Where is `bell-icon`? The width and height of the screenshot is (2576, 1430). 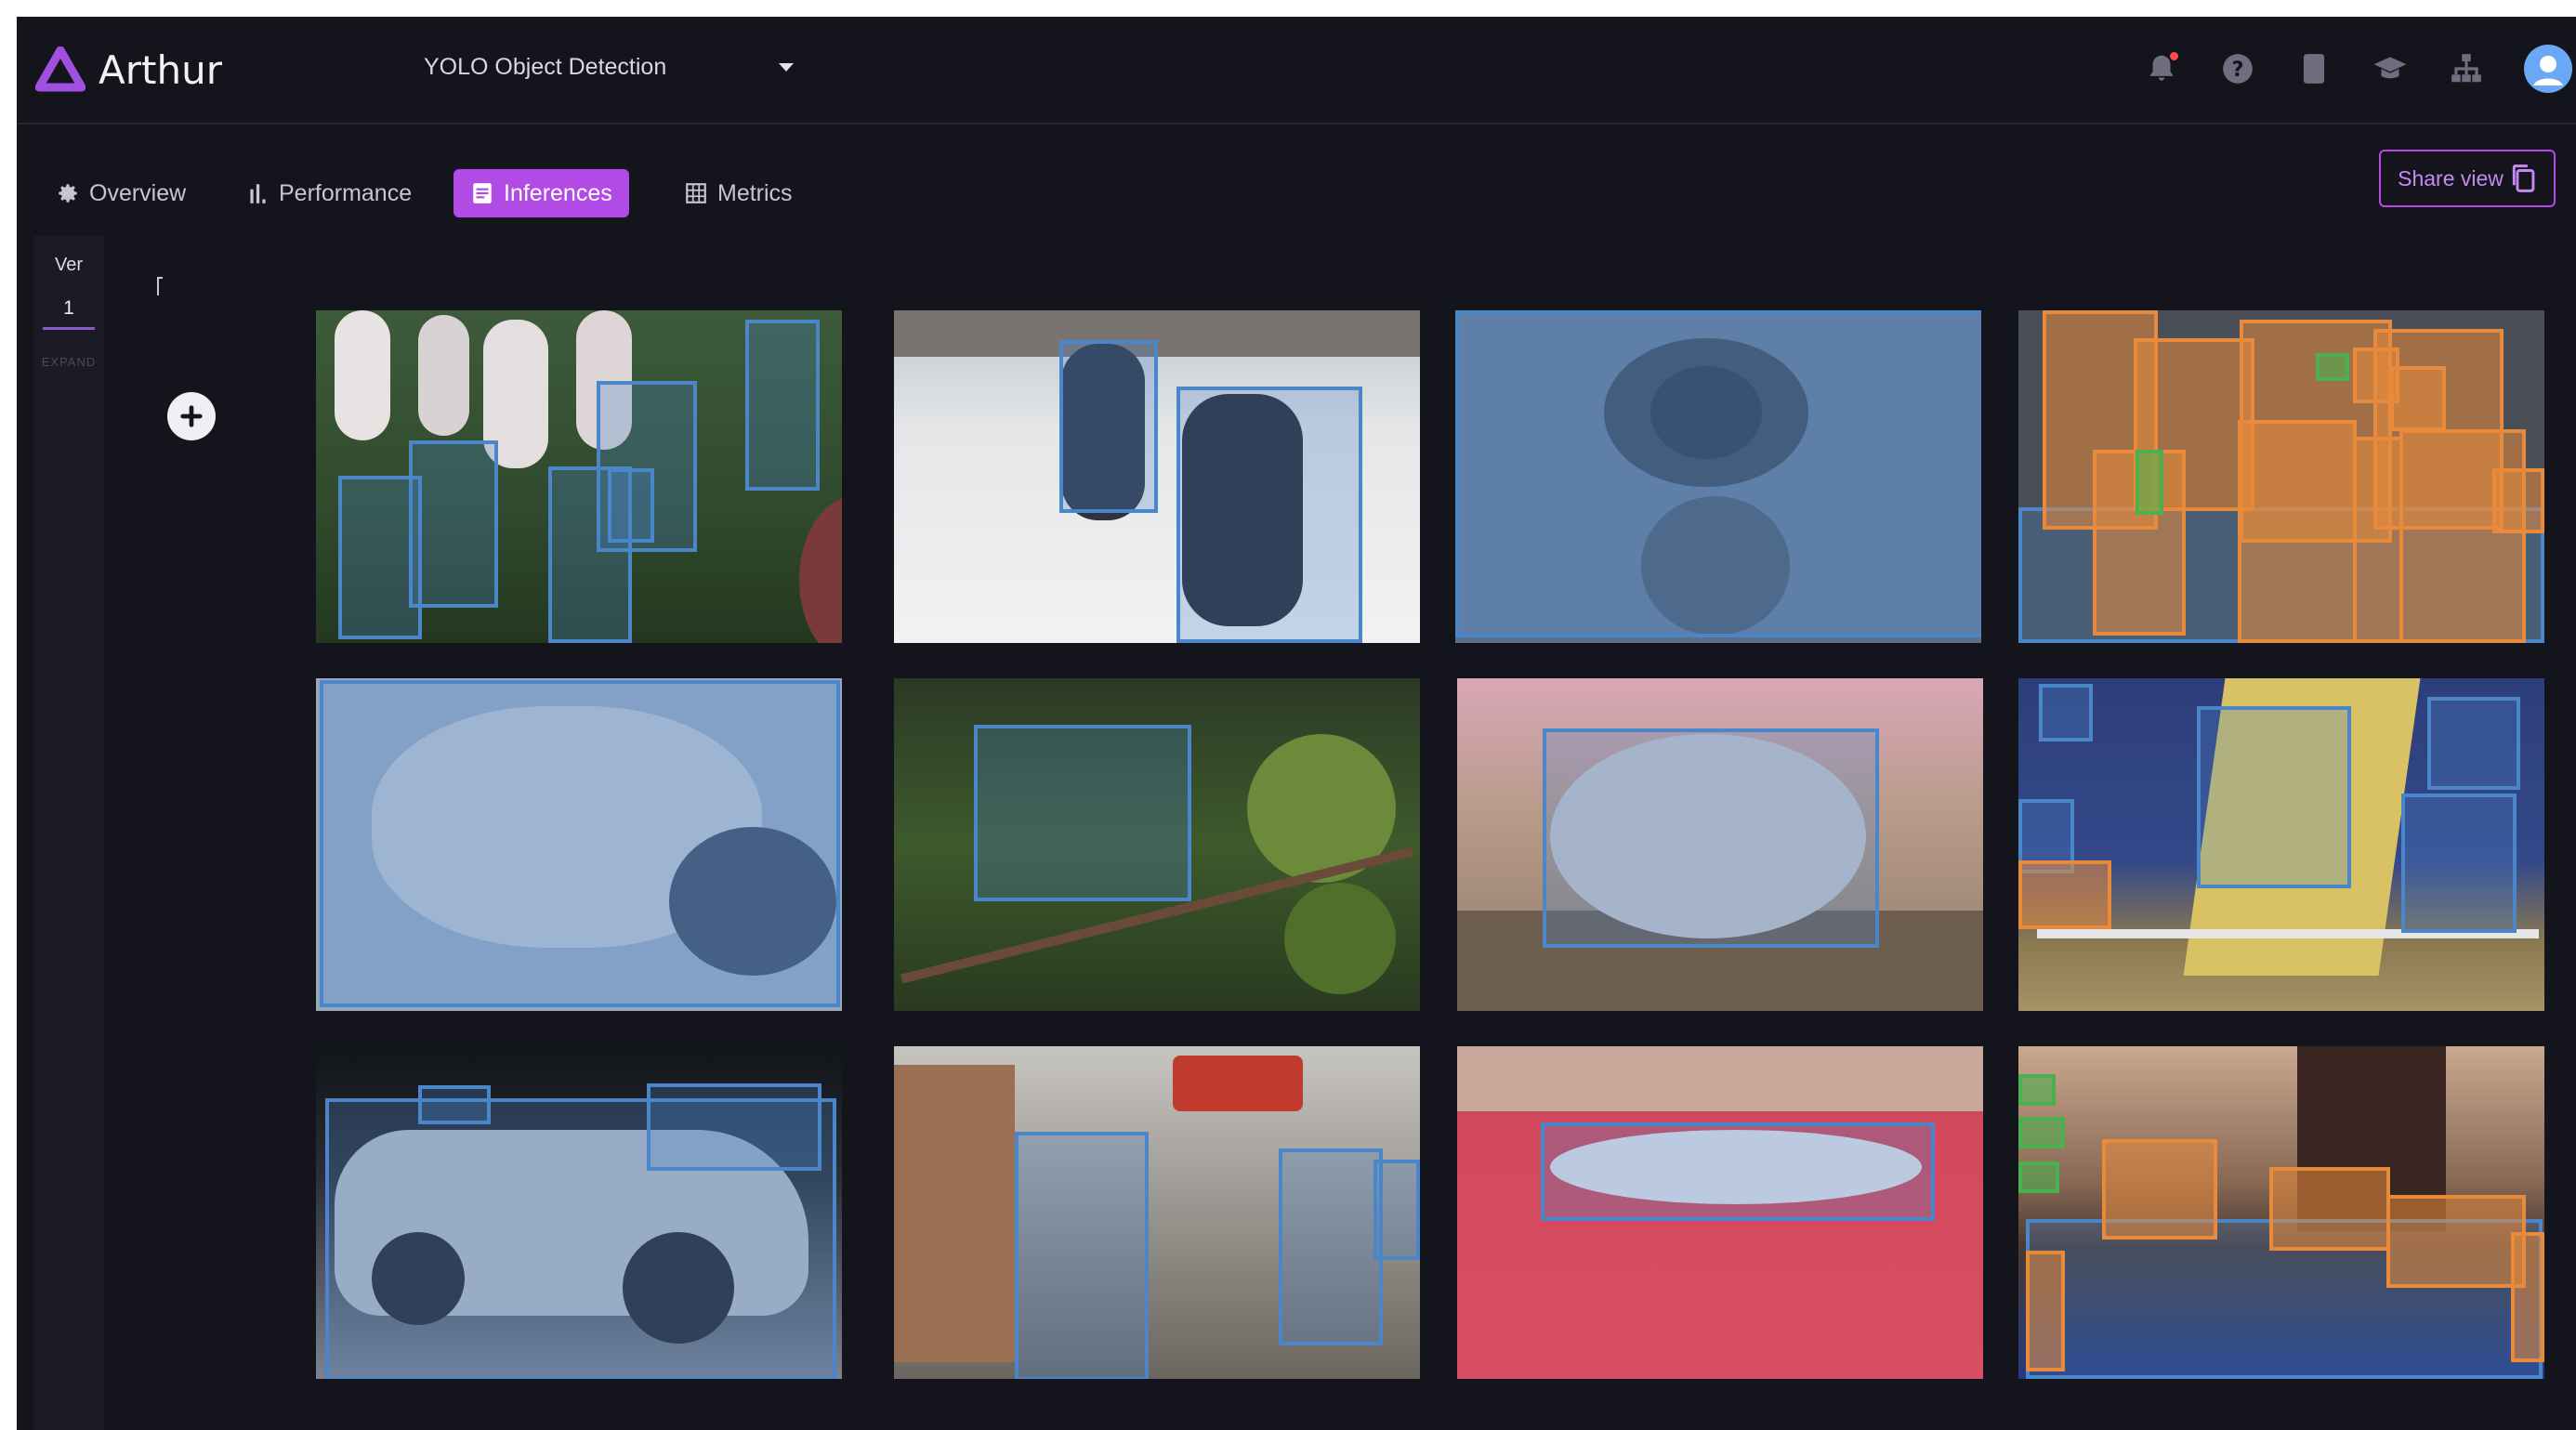 bell-icon is located at coordinates (2161, 69).